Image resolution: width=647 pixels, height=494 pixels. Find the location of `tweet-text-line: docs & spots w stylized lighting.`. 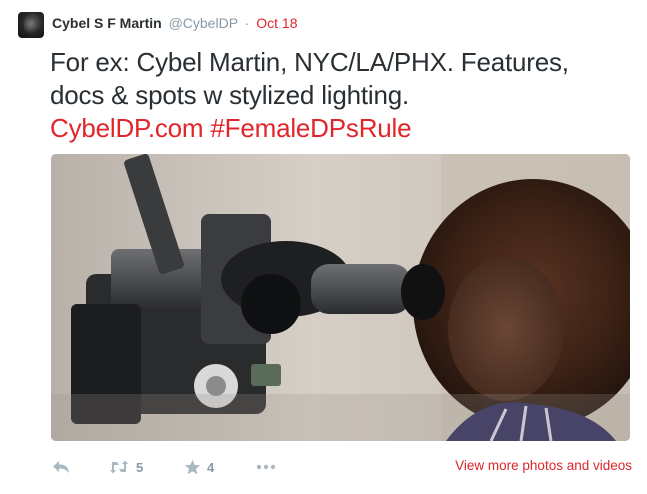

tweet-text-line: docs & spots w stylized lighting. is located at coordinates (230, 95).